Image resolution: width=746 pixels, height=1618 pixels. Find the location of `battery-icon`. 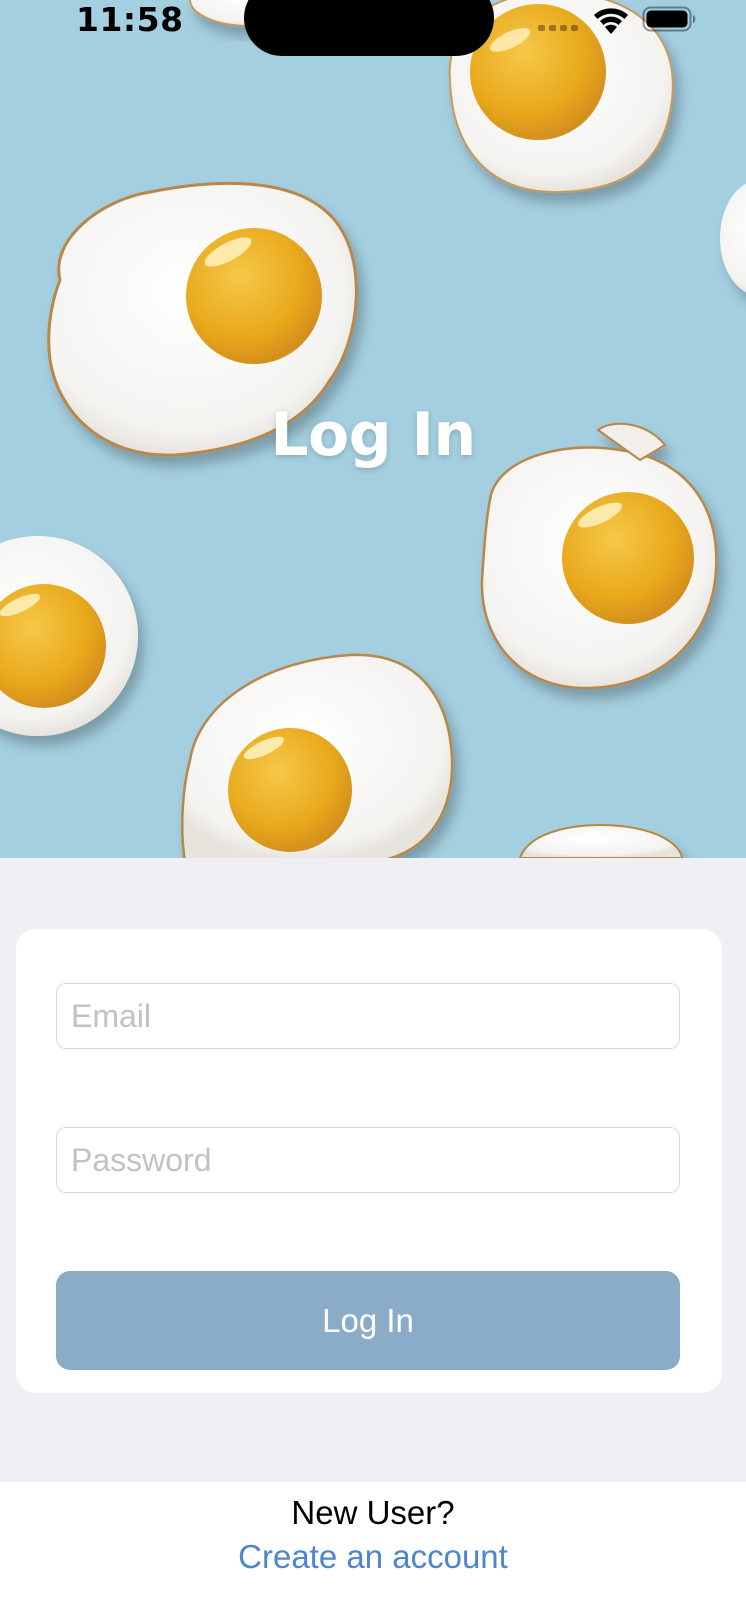

battery-icon is located at coordinates (669, 19).